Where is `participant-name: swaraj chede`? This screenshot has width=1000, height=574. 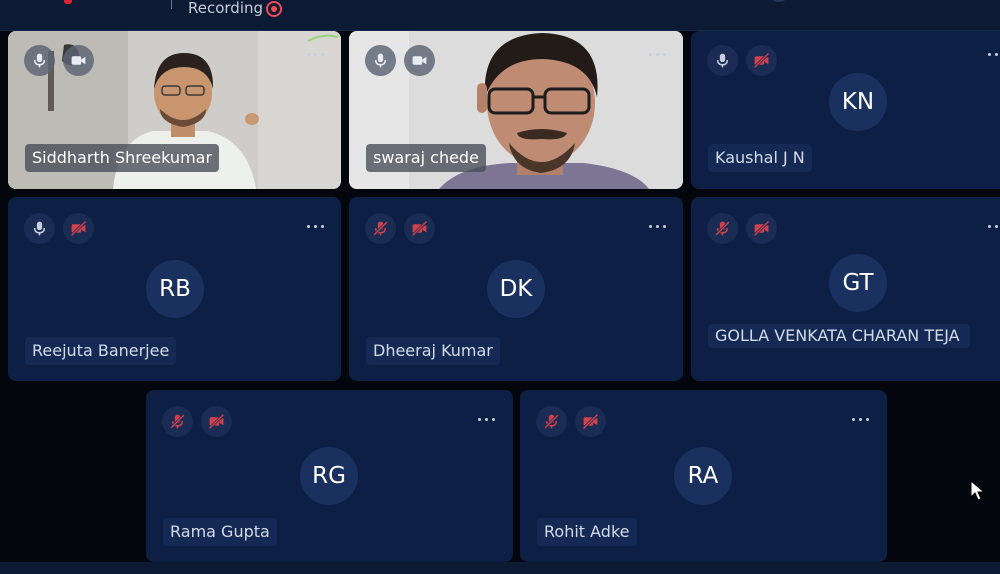 participant-name: swaraj chede is located at coordinates (426, 158).